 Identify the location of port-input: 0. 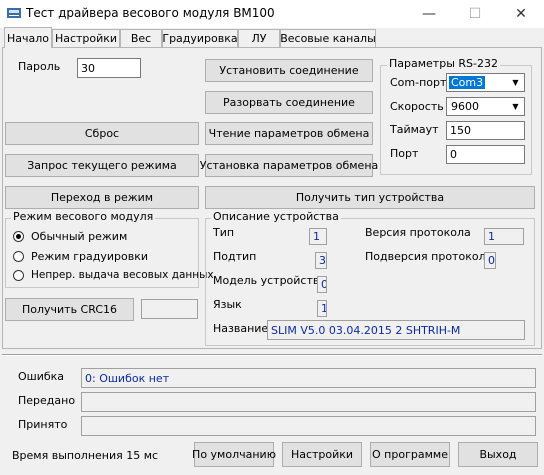
(485, 154).